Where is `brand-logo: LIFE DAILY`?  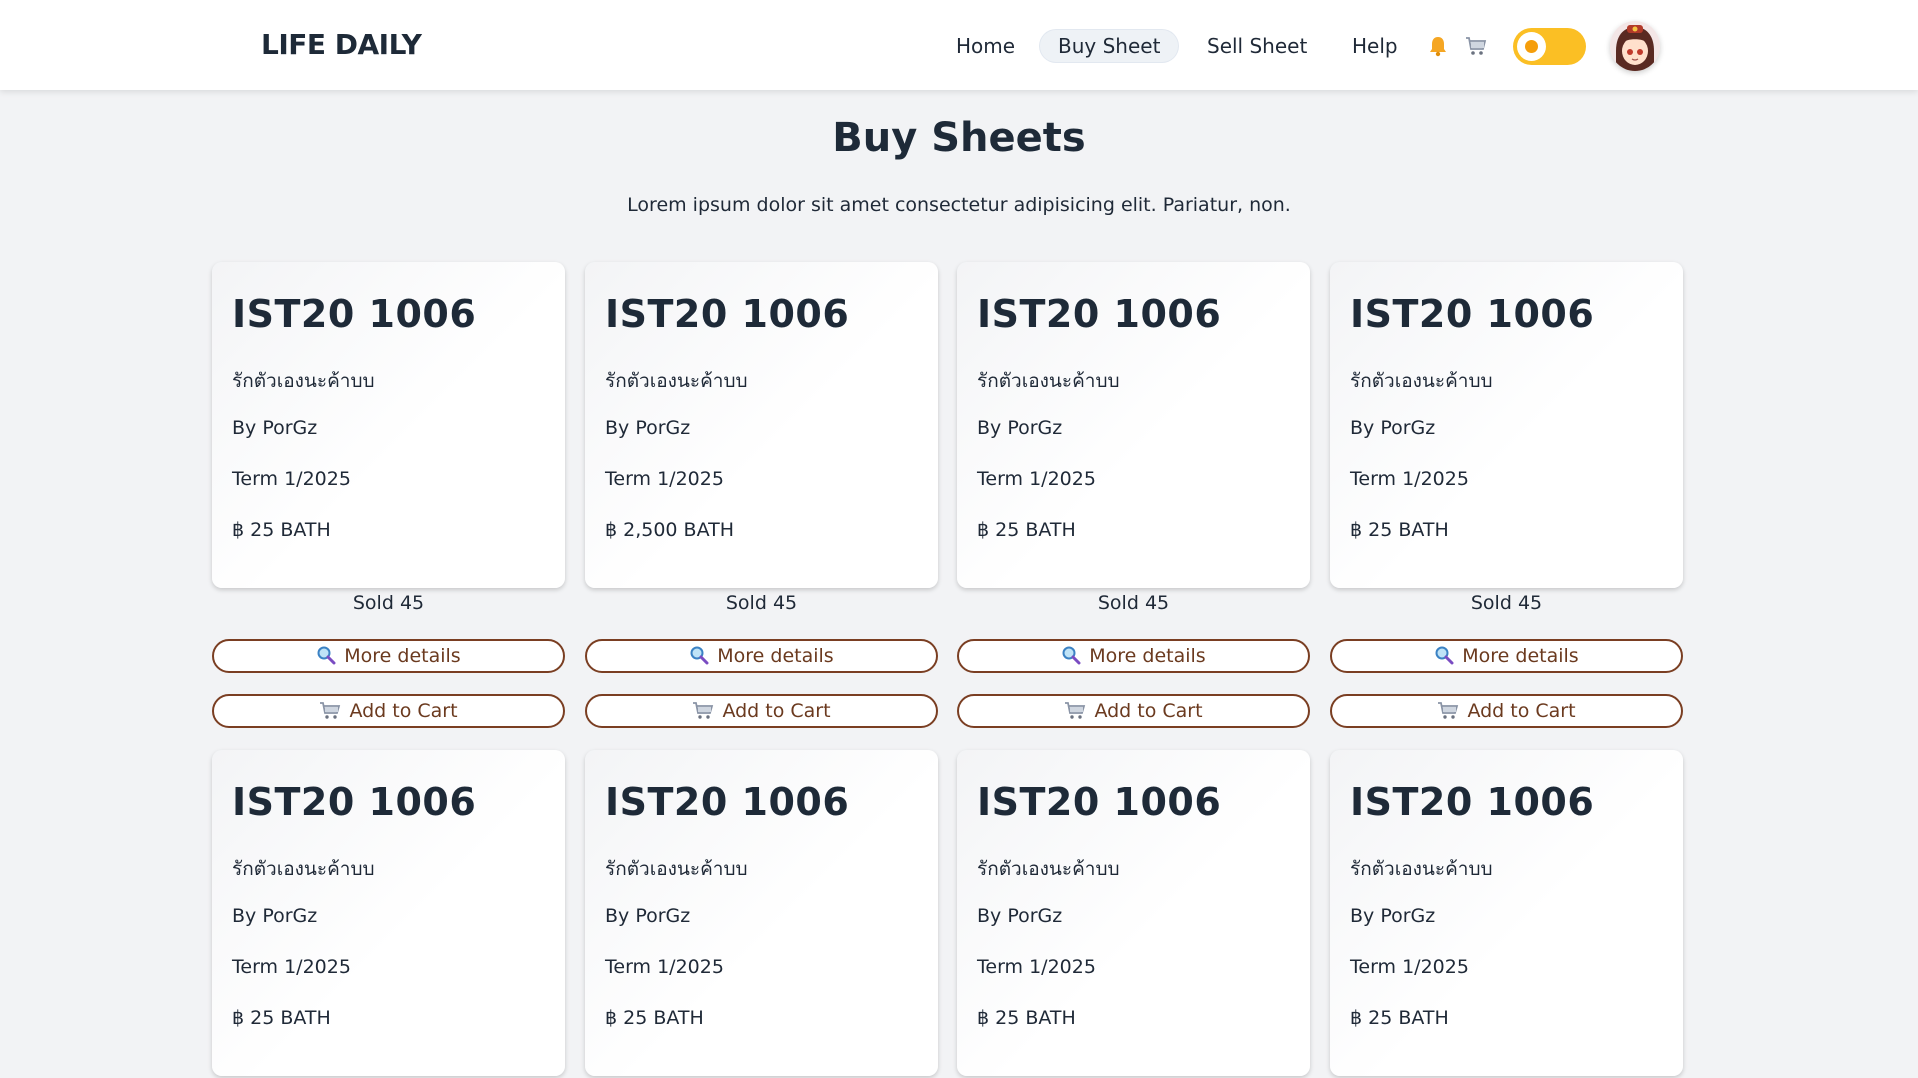 brand-logo: LIFE DAILY is located at coordinates (341, 44).